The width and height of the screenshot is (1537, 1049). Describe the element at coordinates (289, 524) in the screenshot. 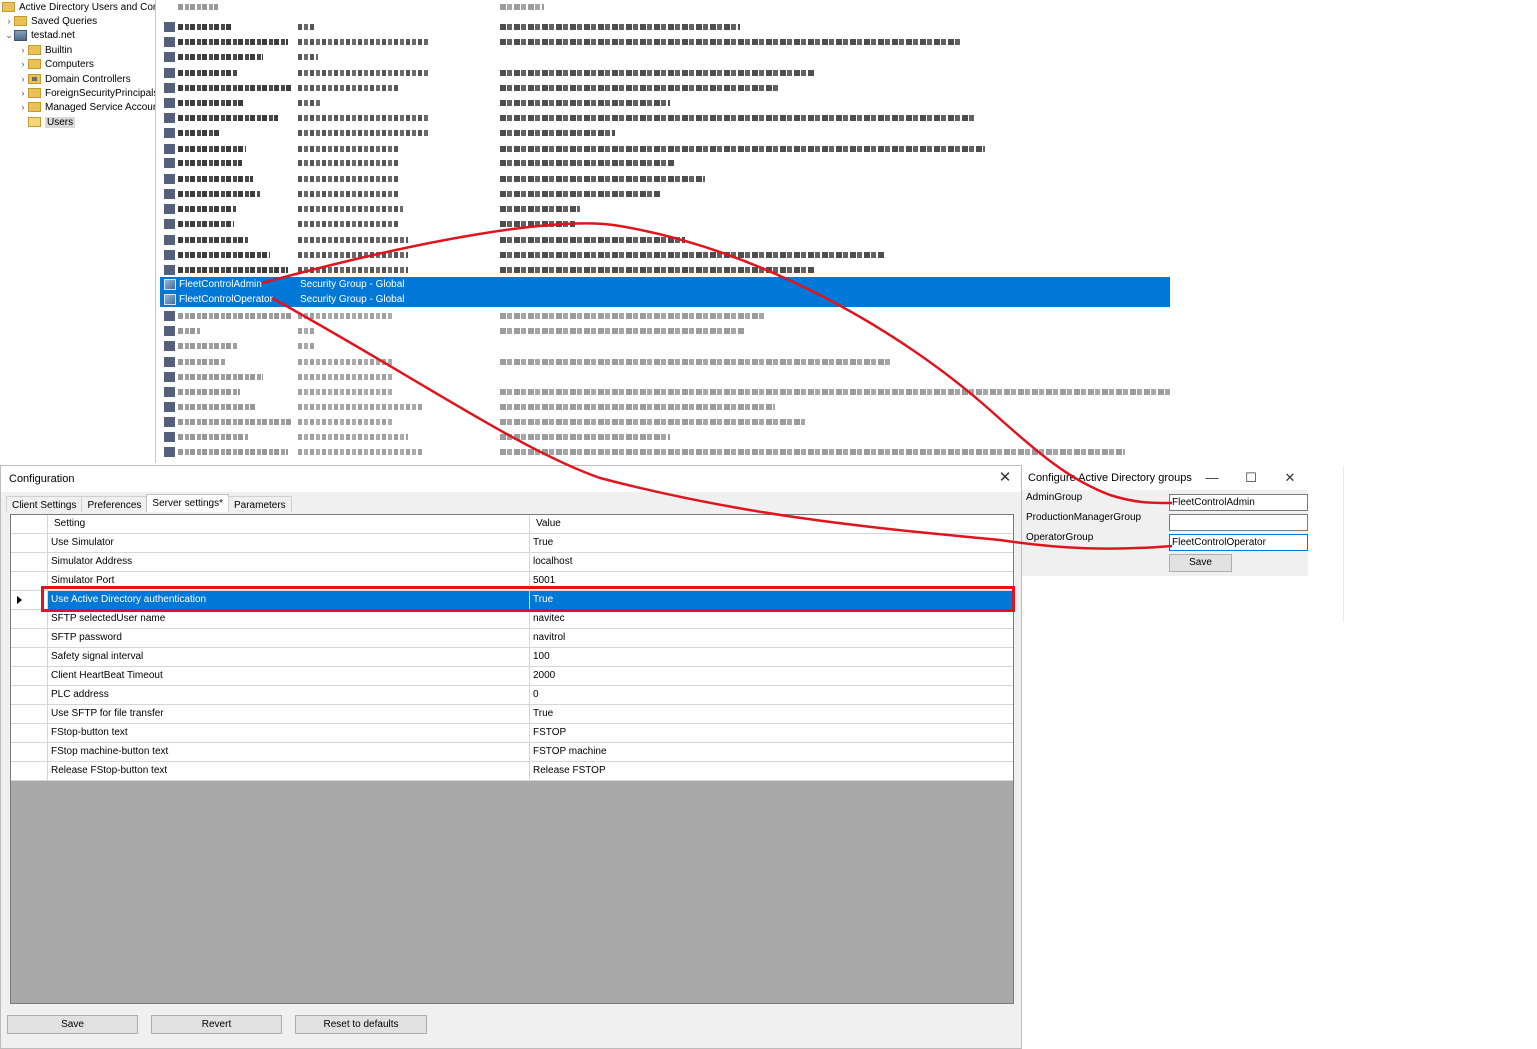

I see `column-header-setting: Setting` at that location.